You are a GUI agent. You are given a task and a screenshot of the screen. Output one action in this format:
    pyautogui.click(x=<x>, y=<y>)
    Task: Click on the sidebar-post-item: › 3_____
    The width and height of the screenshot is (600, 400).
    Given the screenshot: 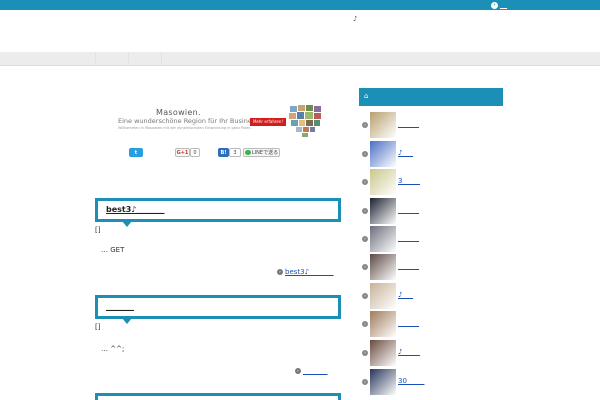 What is the action you would take?
    pyautogui.click(x=432, y=182)
    